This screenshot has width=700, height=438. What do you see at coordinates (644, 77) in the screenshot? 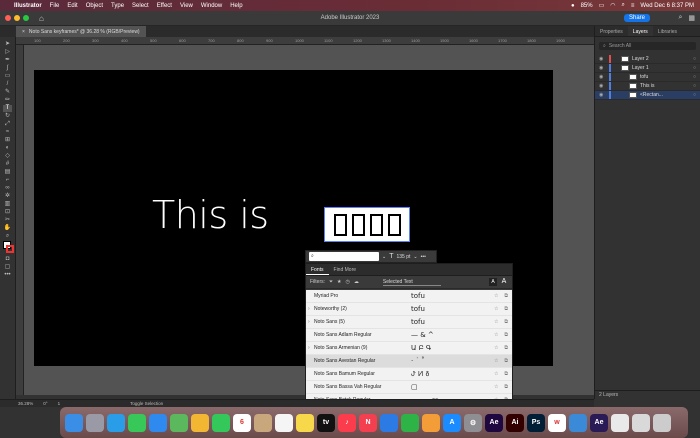
I see `layer-name: tofu` at bounding box center [644, 77].